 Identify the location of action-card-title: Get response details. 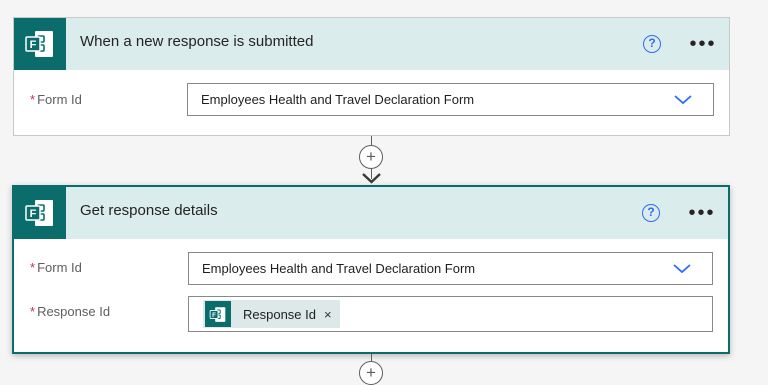
(149, 210).